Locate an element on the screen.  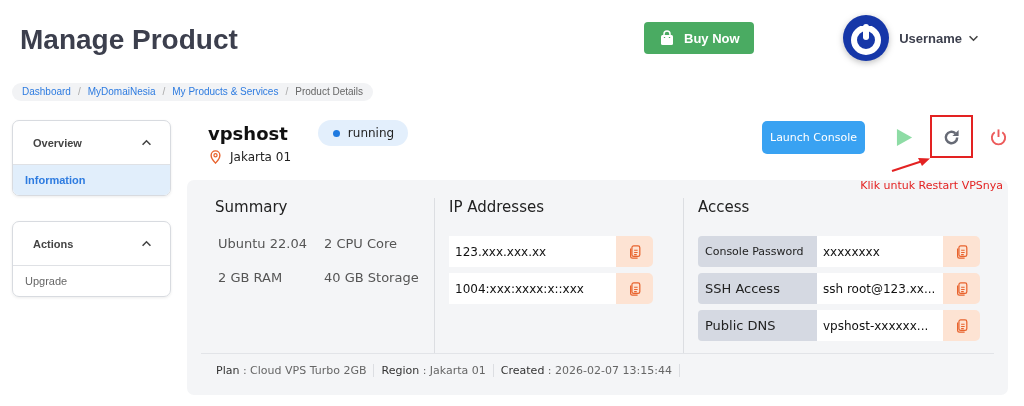
highlight-box is located at coordinates (951, 136).